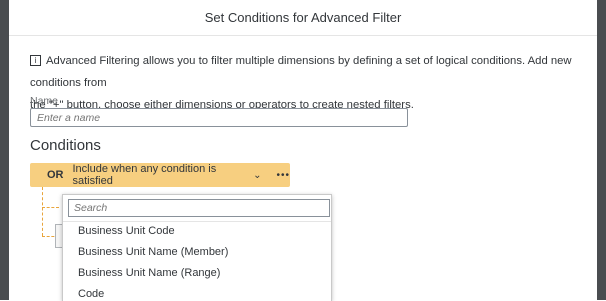 The image size is (606, 301). I want to click on background-overlay-left, so click(4, 150).